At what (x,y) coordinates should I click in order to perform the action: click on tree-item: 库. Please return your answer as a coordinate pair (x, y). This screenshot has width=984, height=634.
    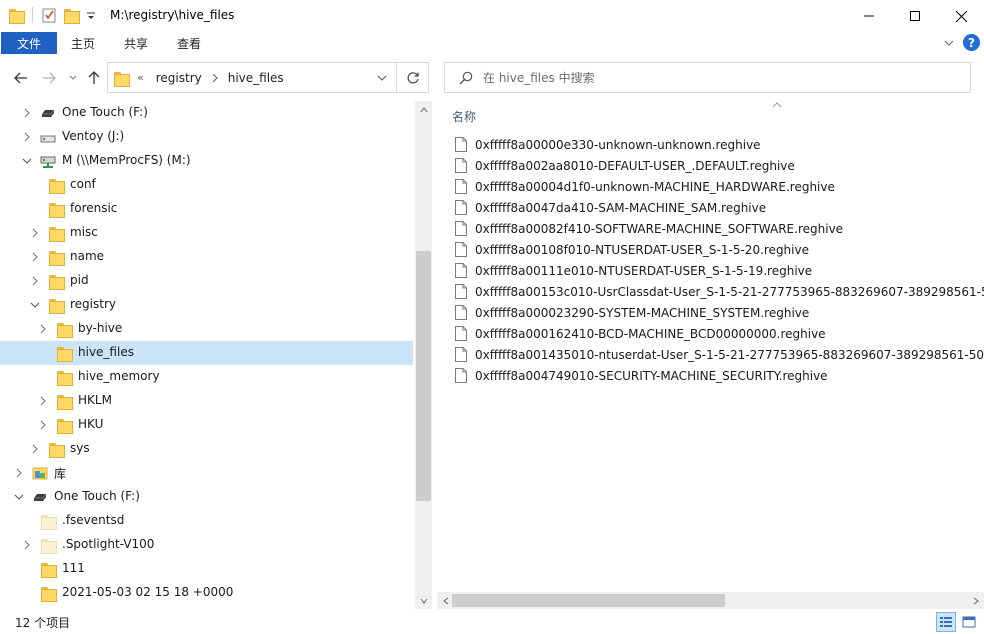
    Looking at the image, I should click on (206, 473).